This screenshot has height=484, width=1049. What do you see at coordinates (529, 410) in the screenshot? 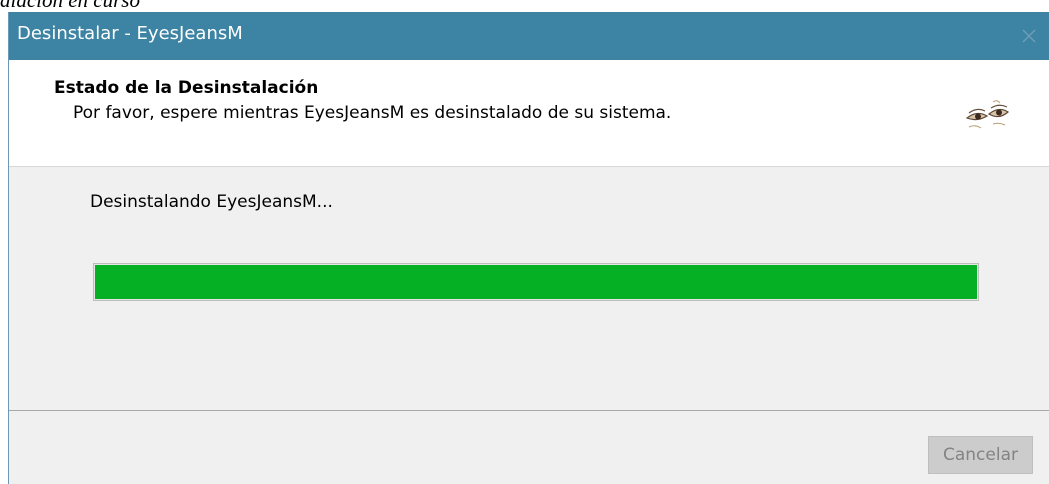
I see `footer-divider` at bounding box center [529, 410].